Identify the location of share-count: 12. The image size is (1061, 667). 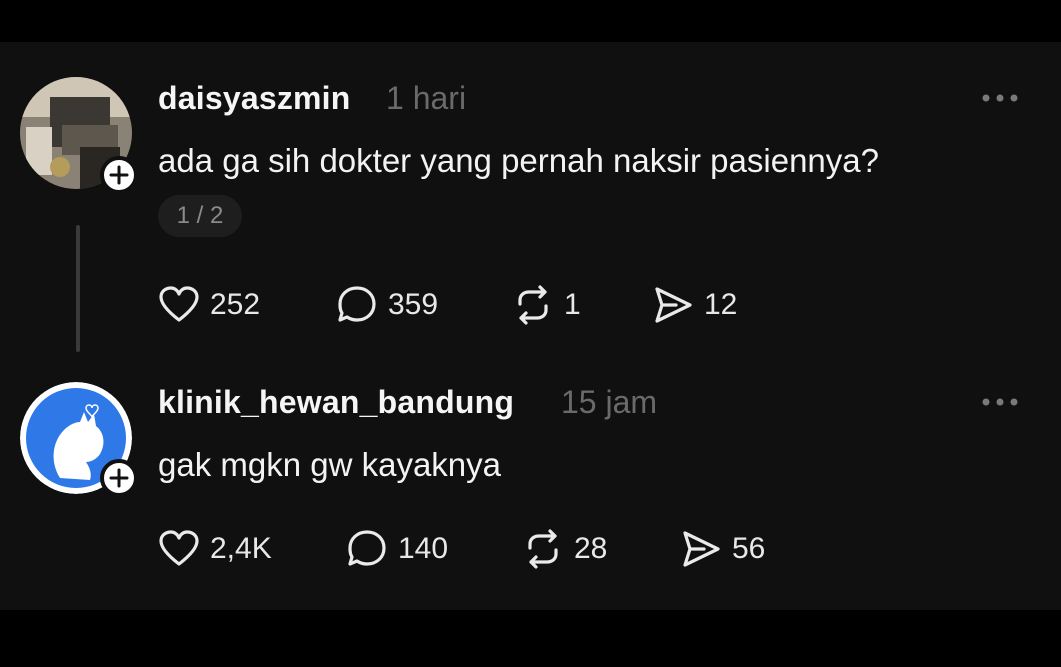
(721, 304).